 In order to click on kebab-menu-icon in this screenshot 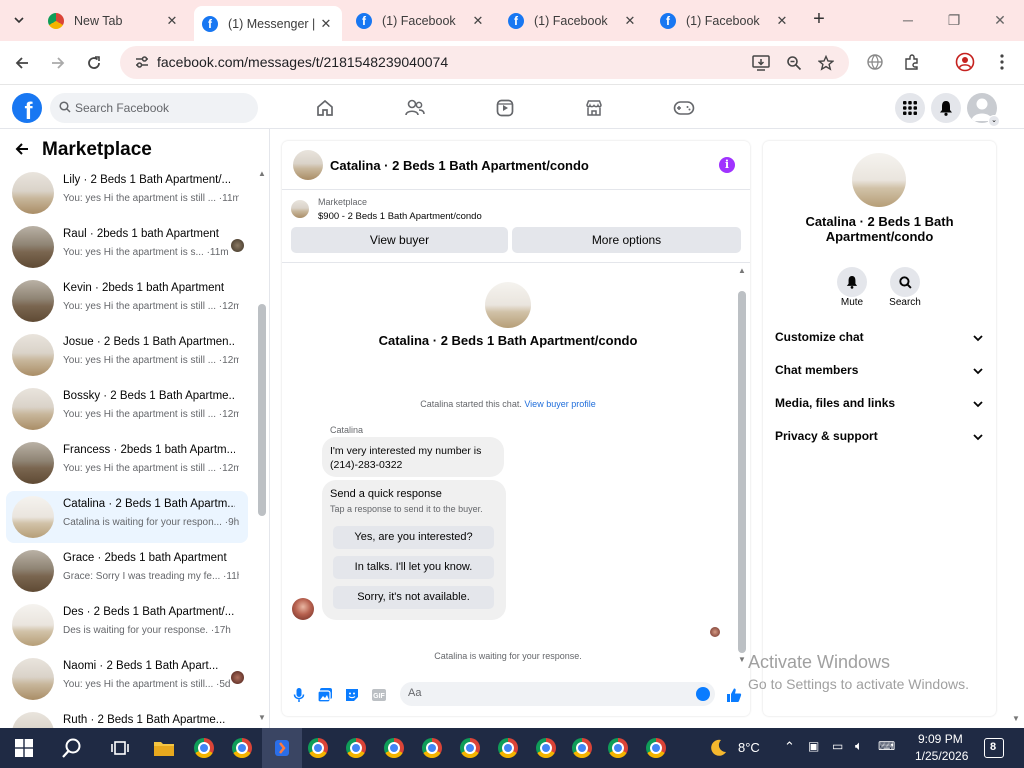, I will do `click(1002, 62)`.